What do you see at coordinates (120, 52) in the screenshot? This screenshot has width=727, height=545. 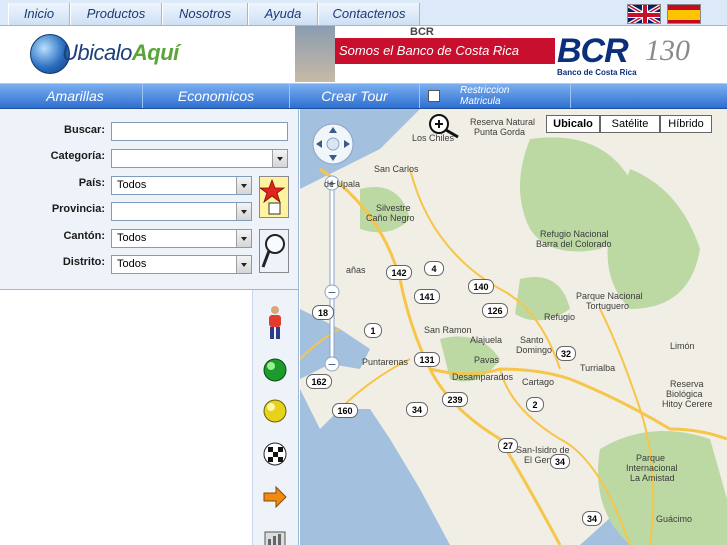 I see `logo-text: UbicaloAquí` at bounding box center [120, 52].